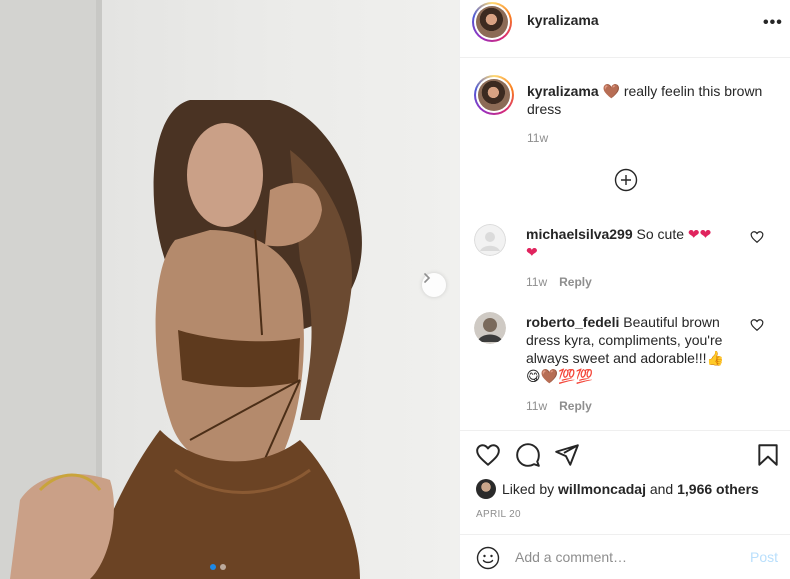 This screenshot has width=790, height=579. Describe the element at coordinates (559, 376) in the screenshot. I see `emoji-row: 😋🤎💯💯` at that location.